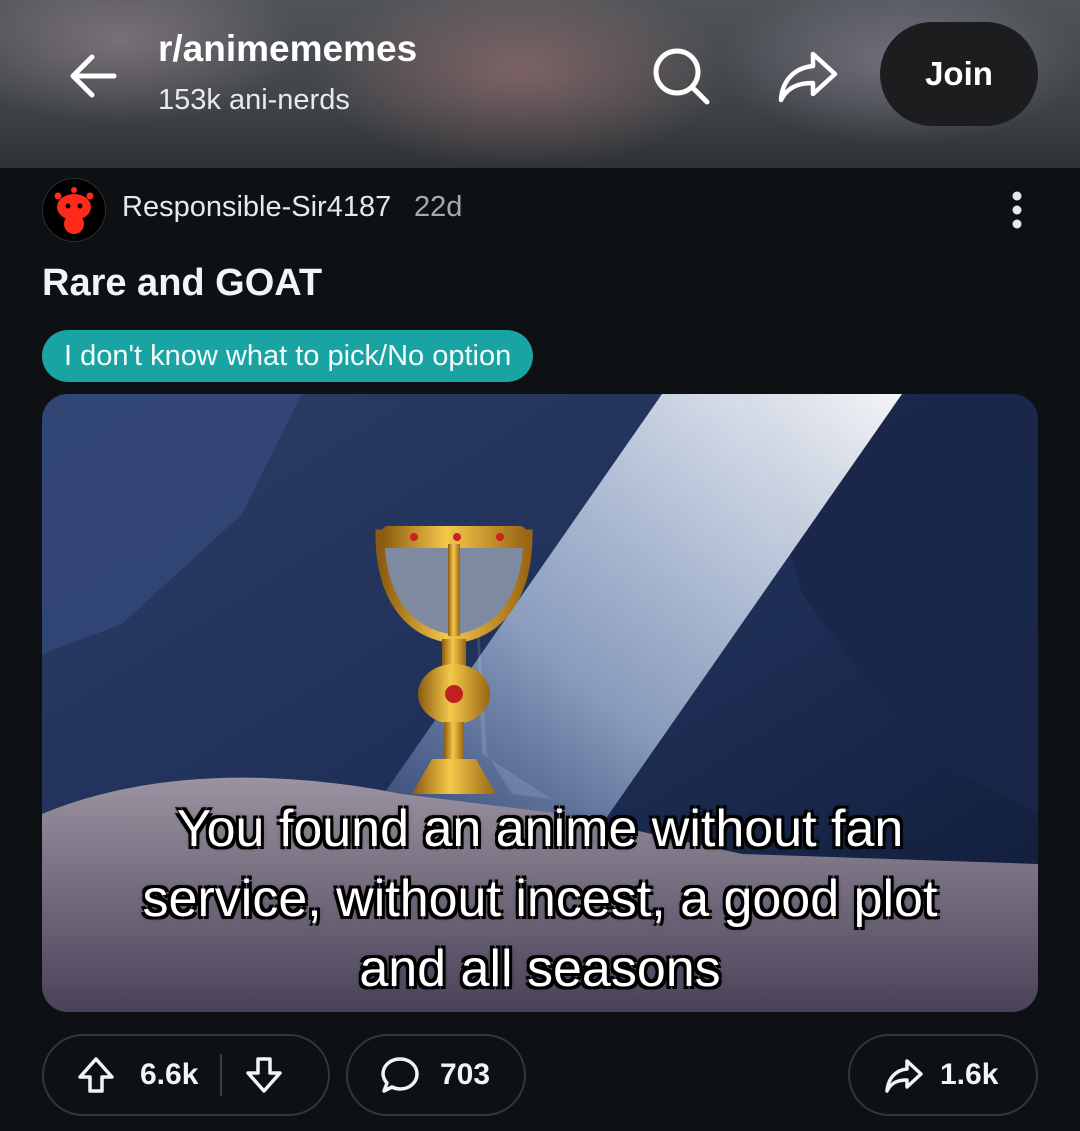 Image resolution: width=1080 pixels, height=1131 pixels. What do you see at coordinates (540, 969) in the screenshot?
I see `caption-line-3: and all seasons` at bounding box center [540, 969].